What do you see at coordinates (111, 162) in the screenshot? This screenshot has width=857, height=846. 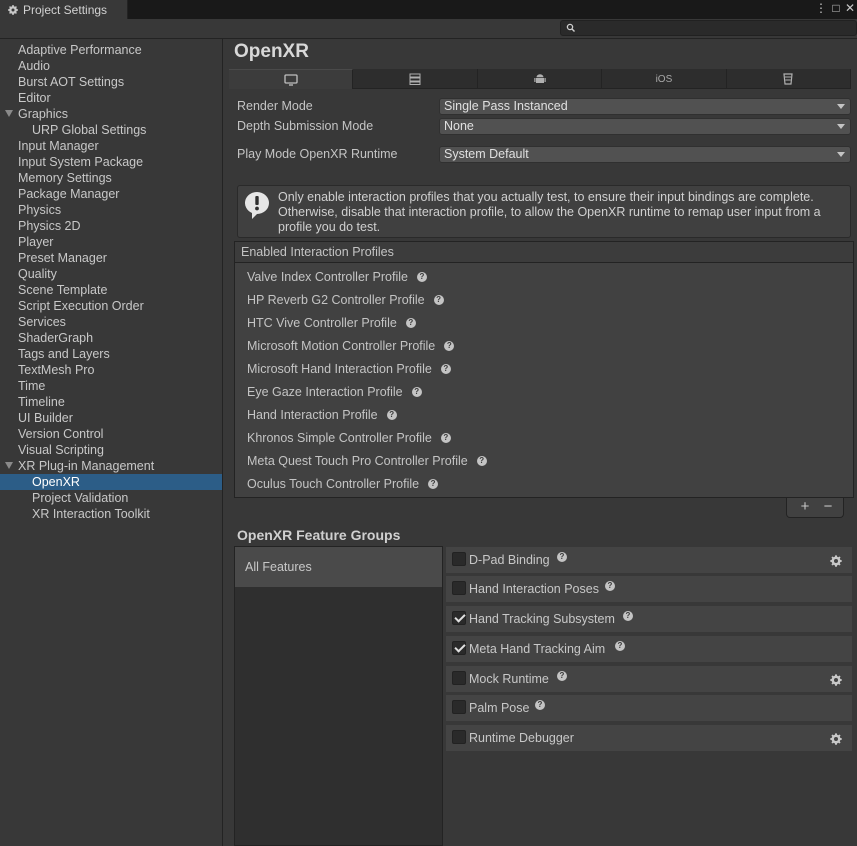 I see `nav-item-input-system: Input System Package` at bounding box center [111, 162].